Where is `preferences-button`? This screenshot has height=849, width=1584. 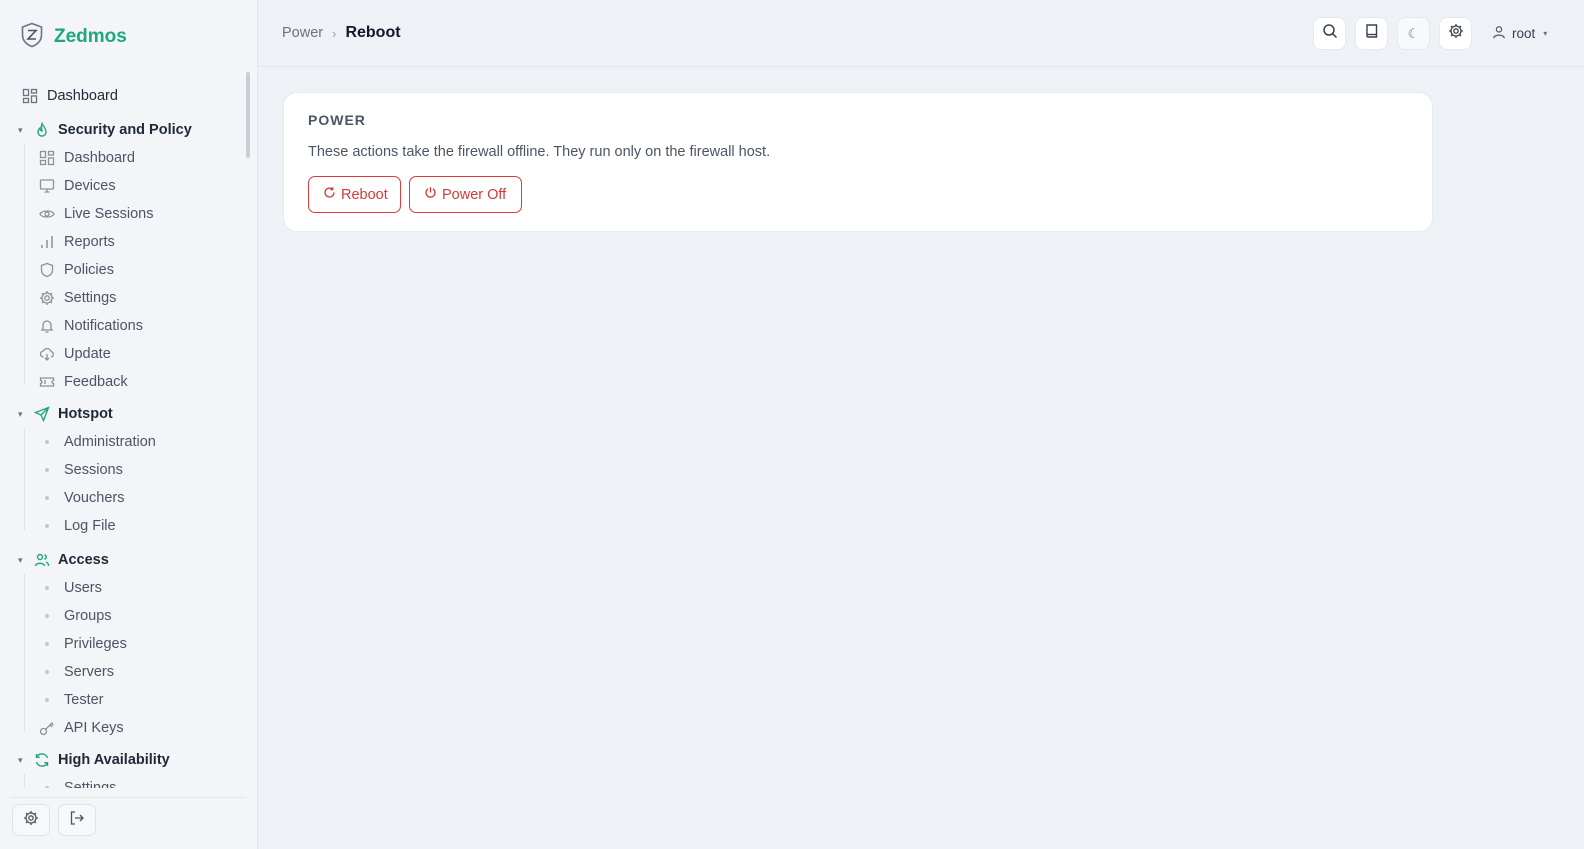 preferences-button is located at coordinates (1455, 33).